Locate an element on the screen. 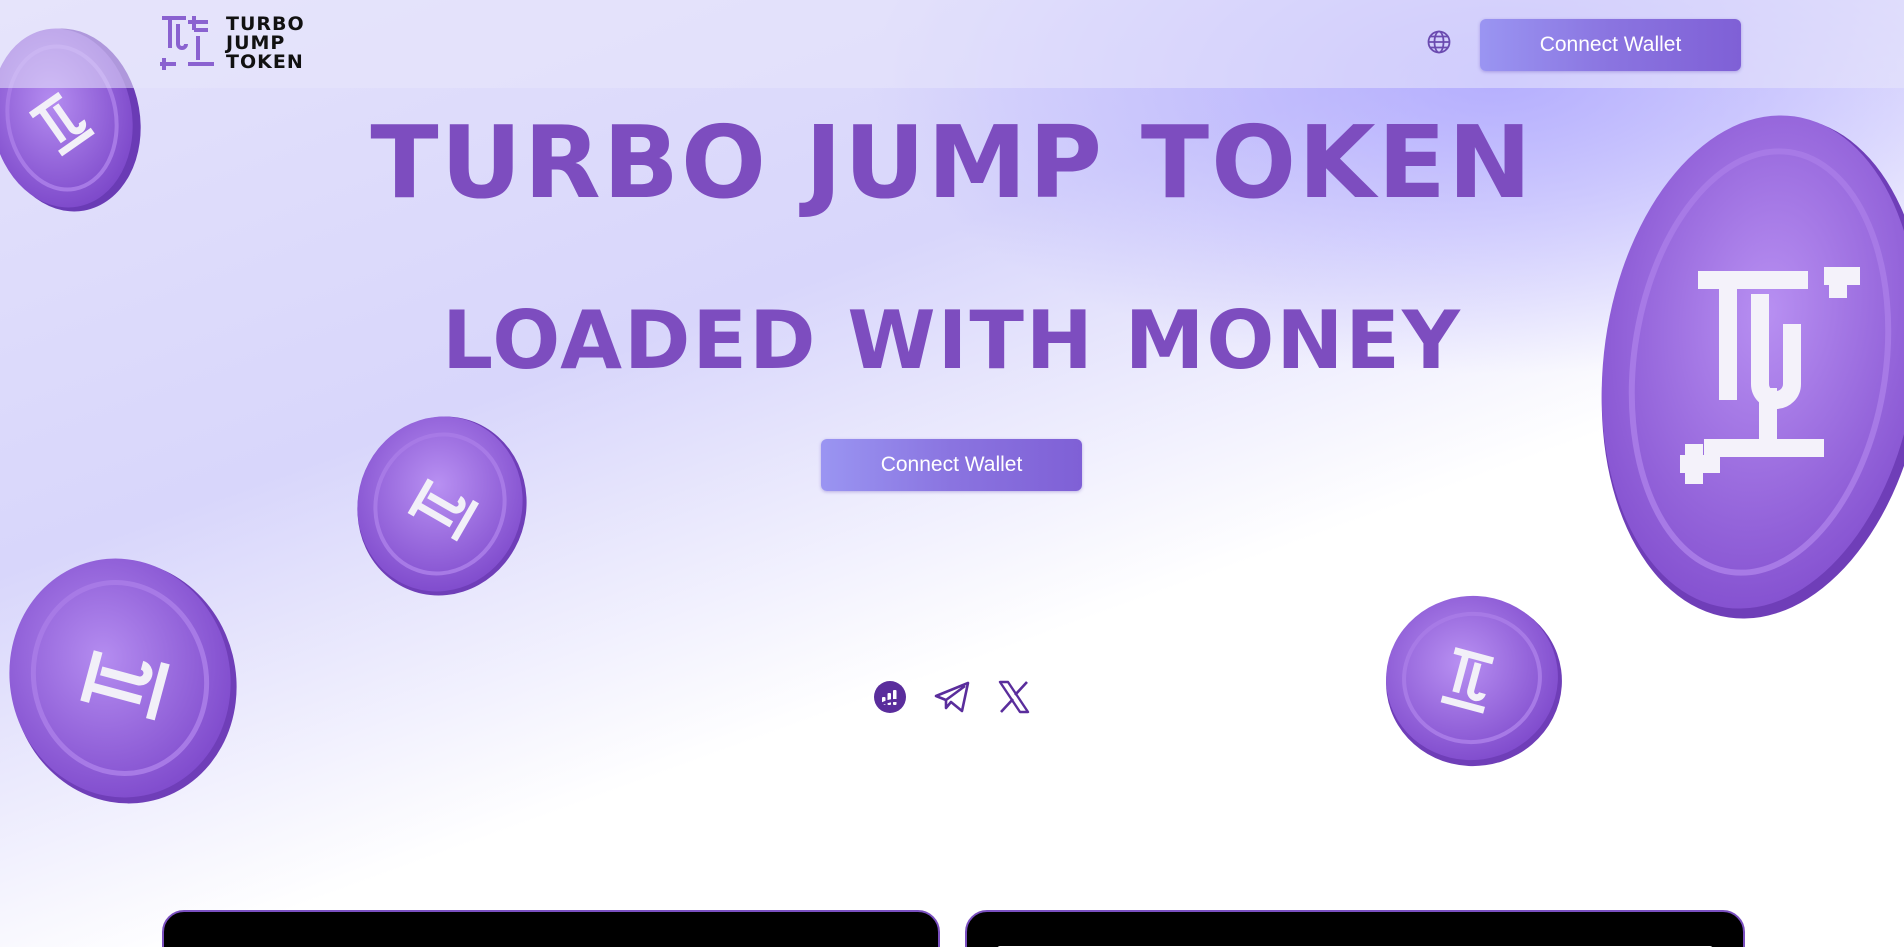  site-header: TURBO JUMP TOKEN Connect Wallet is located at coordinates (952, 44).